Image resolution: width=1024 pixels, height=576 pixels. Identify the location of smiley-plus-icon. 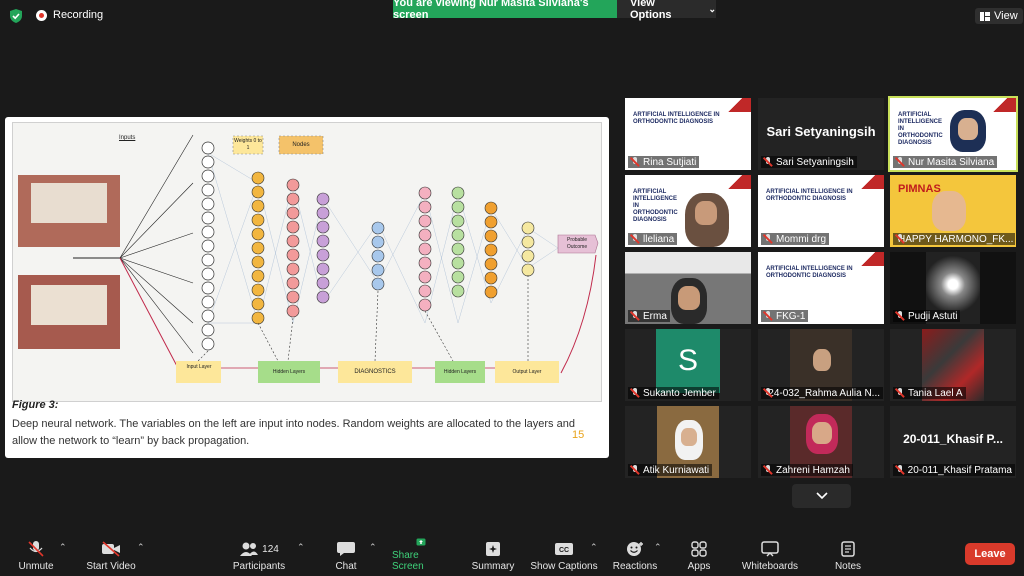
(635, 549).